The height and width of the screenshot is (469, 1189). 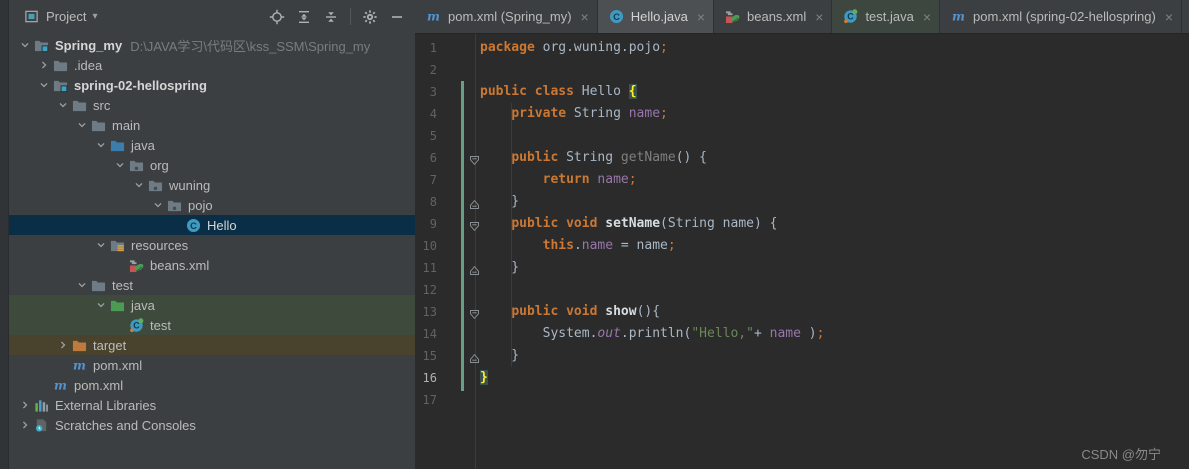 What do you see at coordinates (802, 400) in the screenshot?
I see `code-line-17: 17` at bounding box center [802, 400].